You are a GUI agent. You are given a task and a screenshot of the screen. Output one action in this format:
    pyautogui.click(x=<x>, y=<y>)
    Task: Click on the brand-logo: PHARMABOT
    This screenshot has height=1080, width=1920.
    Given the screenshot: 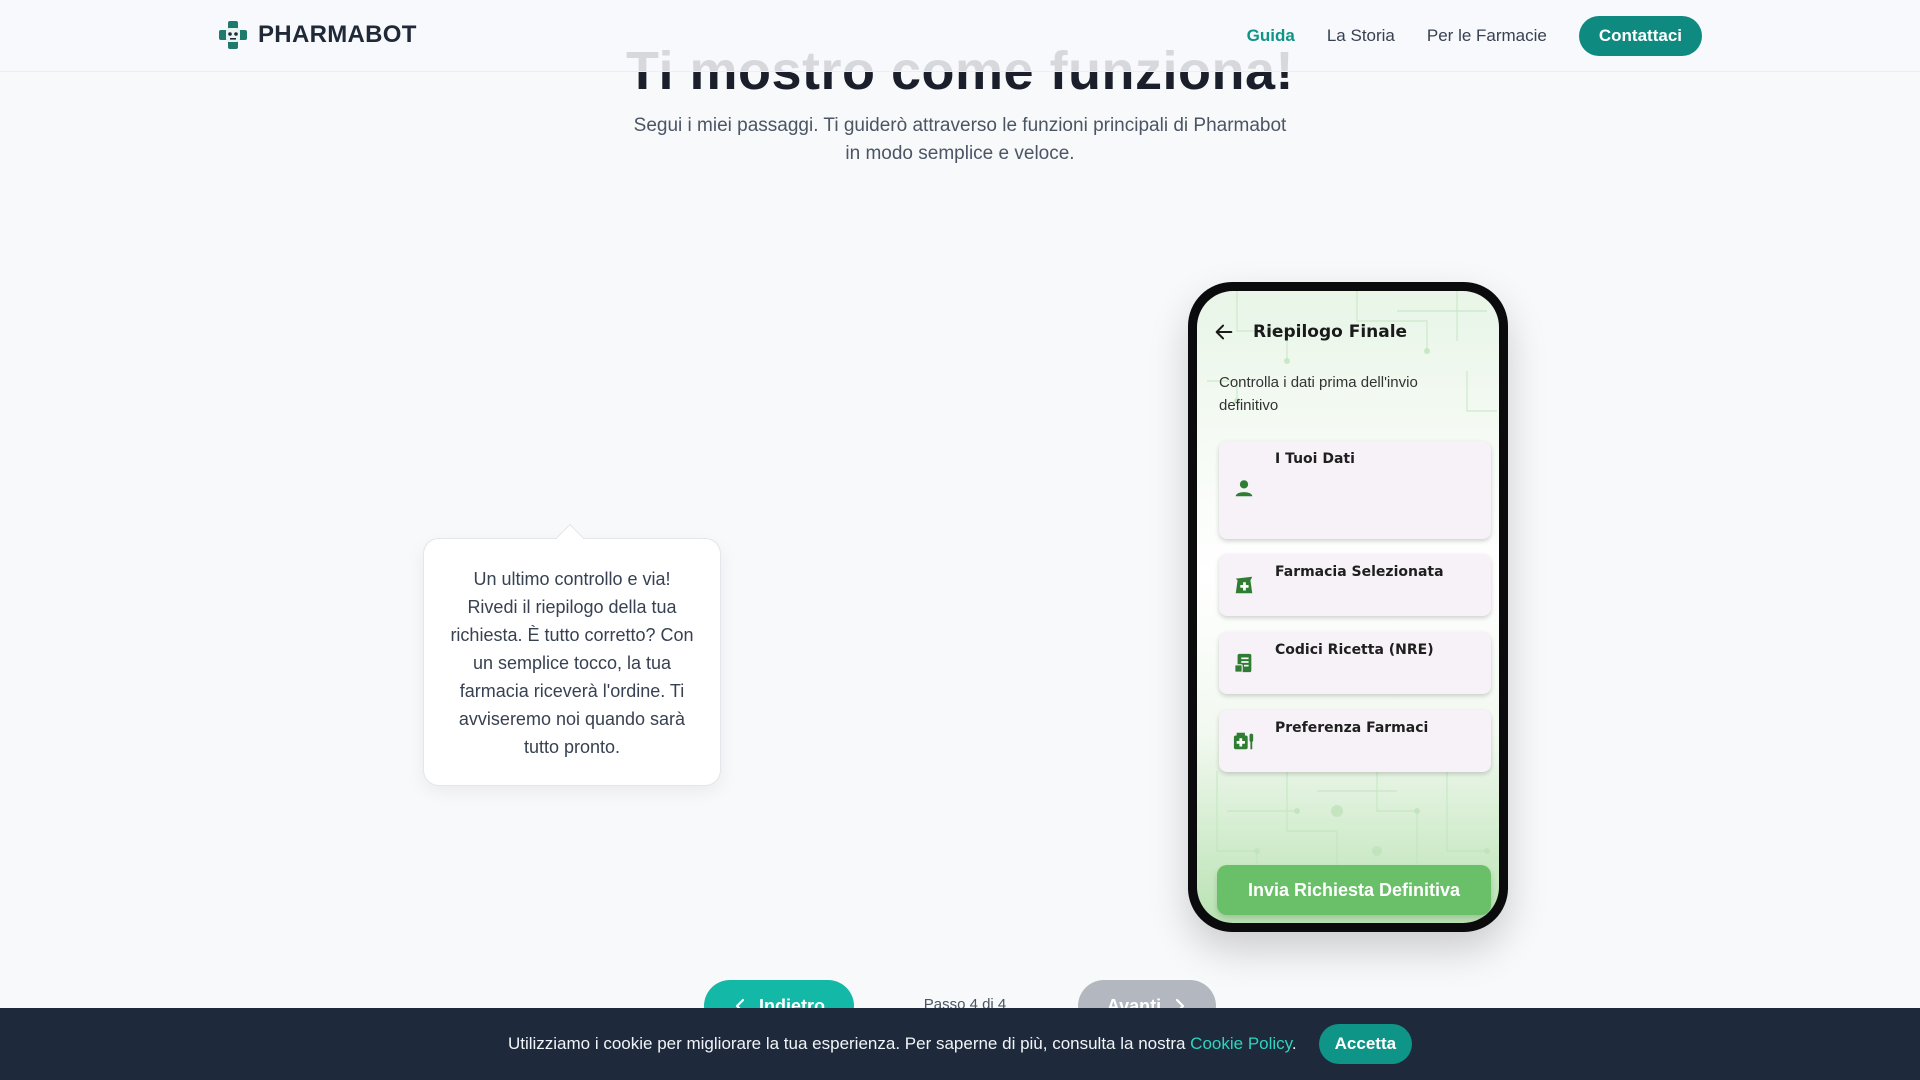 What is the action you would take?
    pyautogui.click(x=317, y=35)
    